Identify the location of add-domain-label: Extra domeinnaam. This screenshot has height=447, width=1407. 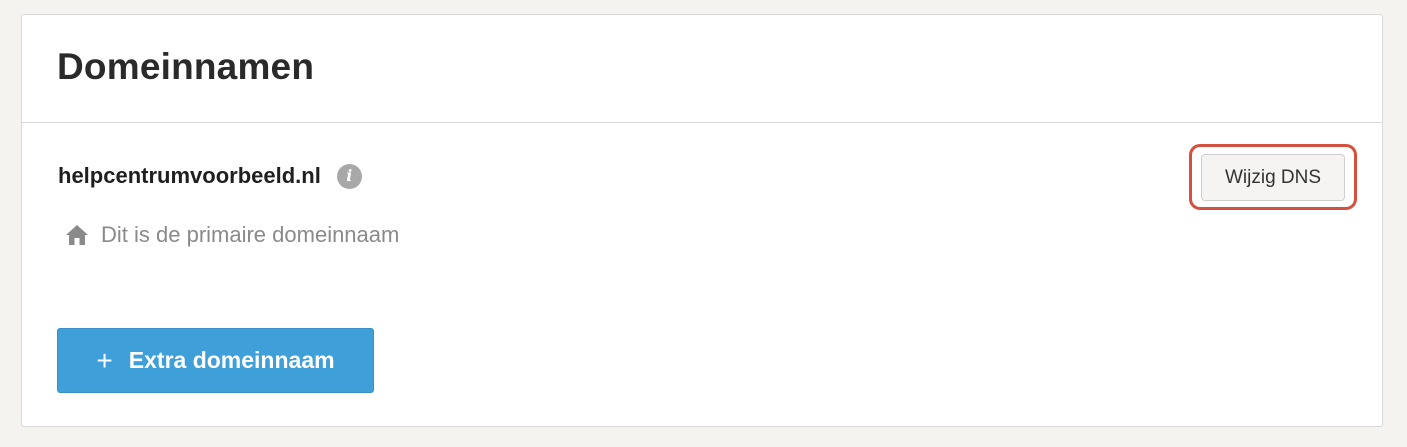
(231, 360).